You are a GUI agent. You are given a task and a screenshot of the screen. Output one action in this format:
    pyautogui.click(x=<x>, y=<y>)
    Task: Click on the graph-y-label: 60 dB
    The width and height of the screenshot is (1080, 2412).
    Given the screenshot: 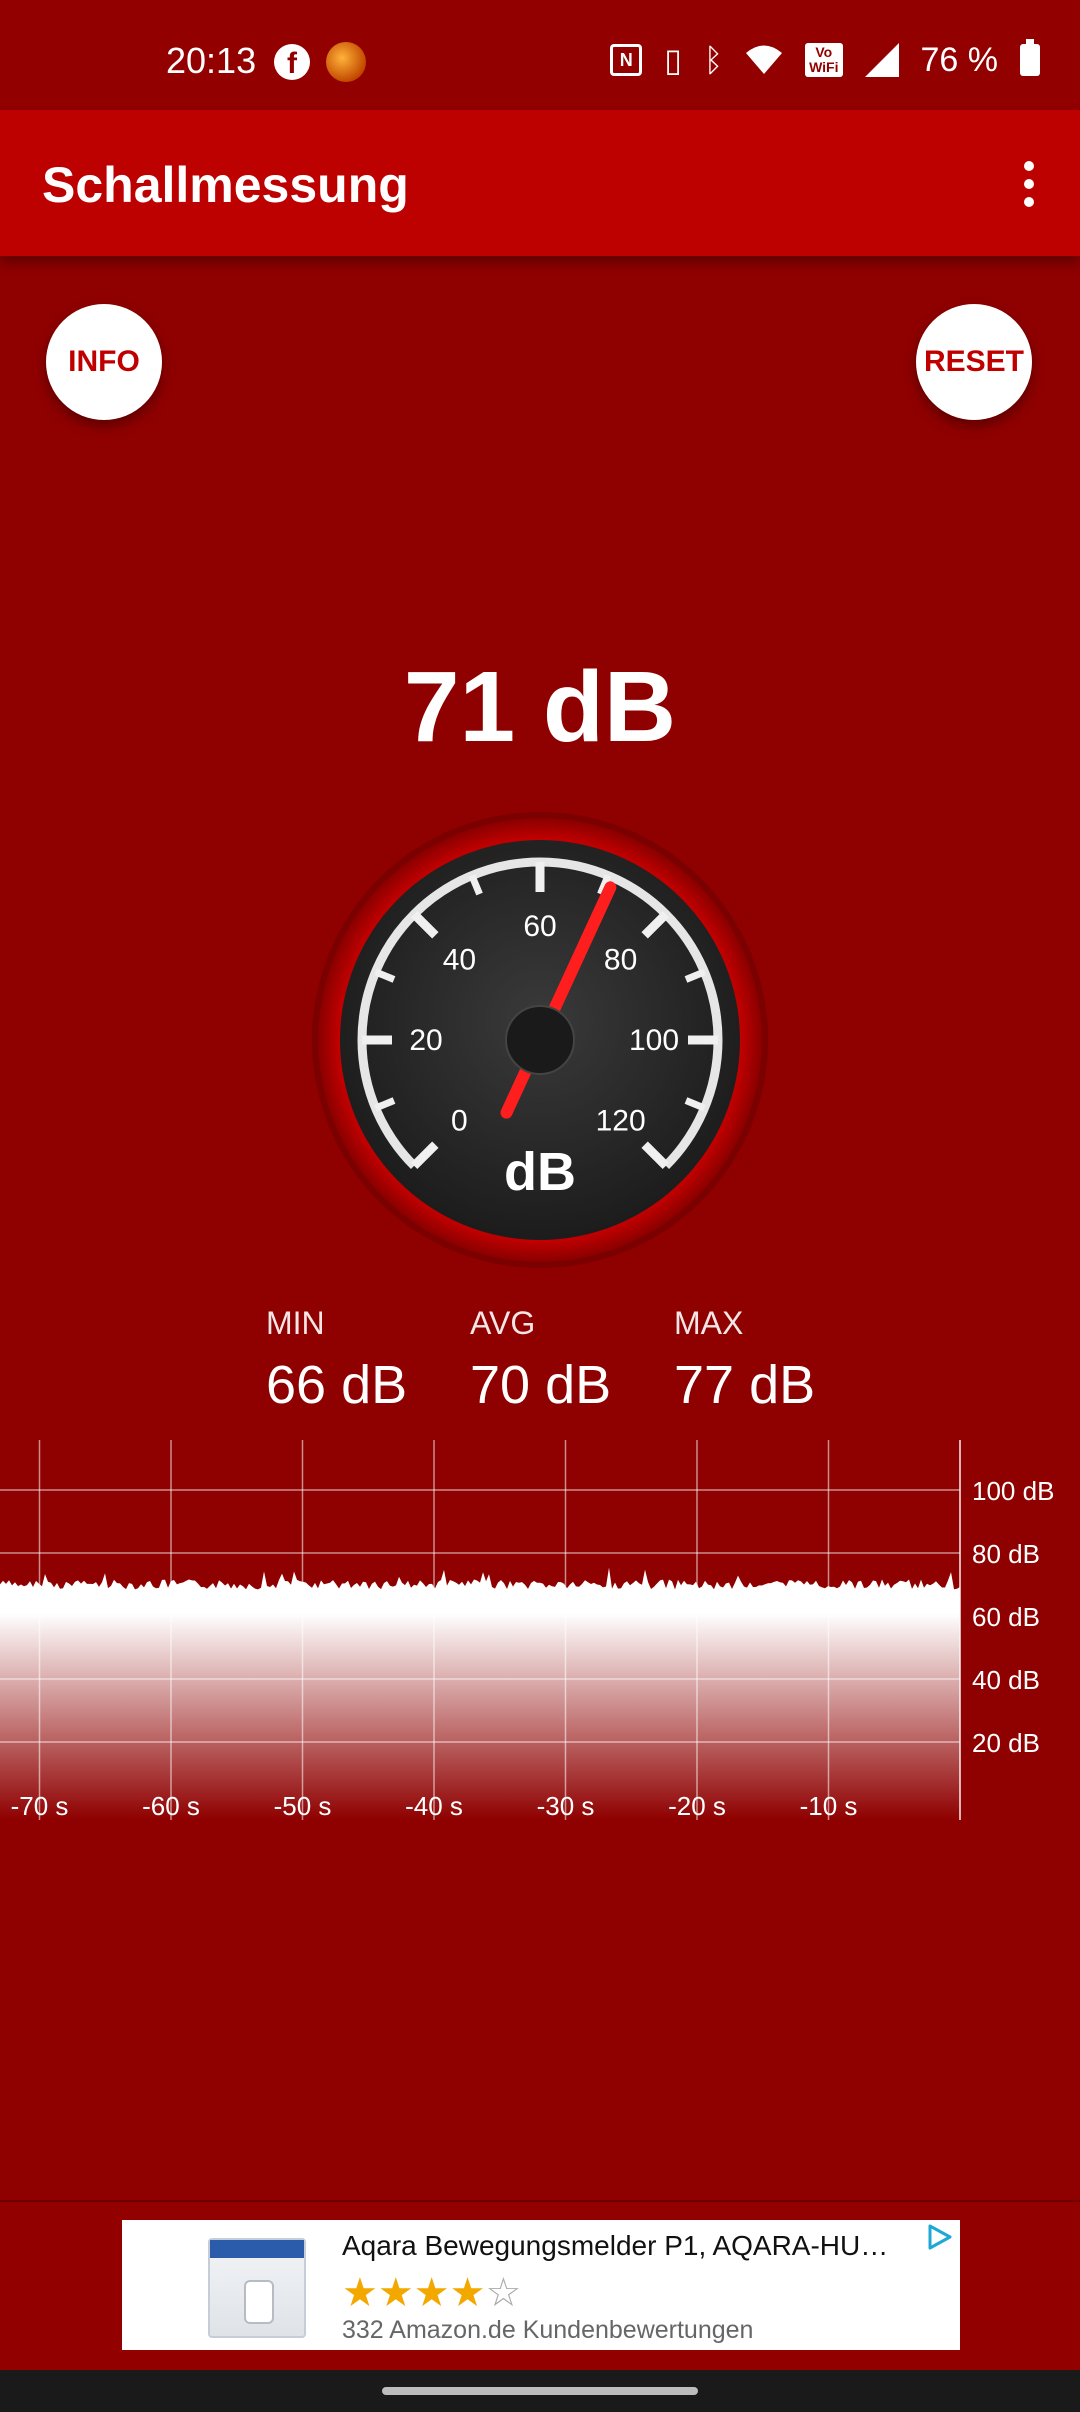 What is the action you would take?
    pyautogui.click(x=1006, y=1617)
    